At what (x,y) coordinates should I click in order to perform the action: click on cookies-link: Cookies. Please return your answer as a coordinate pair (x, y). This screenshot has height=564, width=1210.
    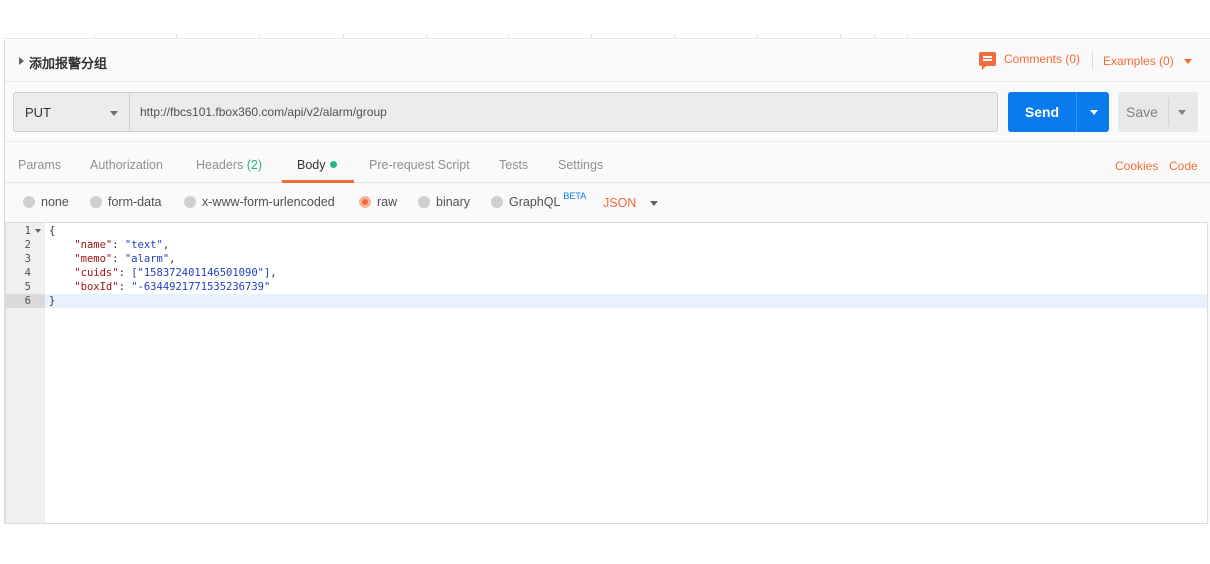
    Looking at the image, I should click on (1136, 166).